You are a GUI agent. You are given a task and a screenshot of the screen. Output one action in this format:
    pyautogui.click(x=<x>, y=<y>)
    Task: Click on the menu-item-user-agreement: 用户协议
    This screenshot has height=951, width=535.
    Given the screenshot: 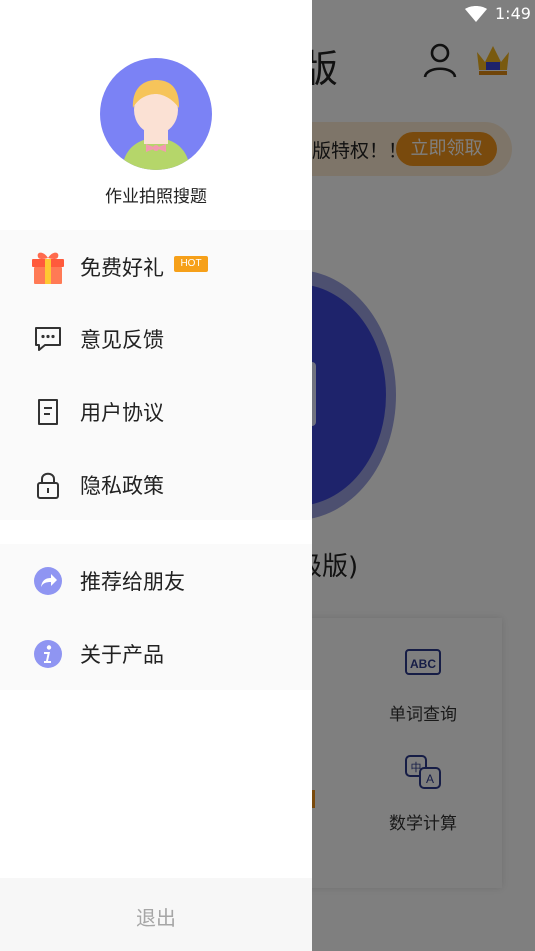 What is the action you would take?
    pyautogui.click(x=156, y=411)
    